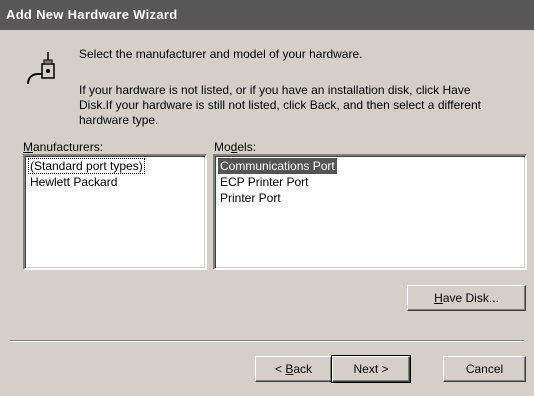 The height and width of the screenshot is (396, 534). Describe the element at coordinates (277, 166) in the screenshot. I see `model-item: Communications Port` at that location.